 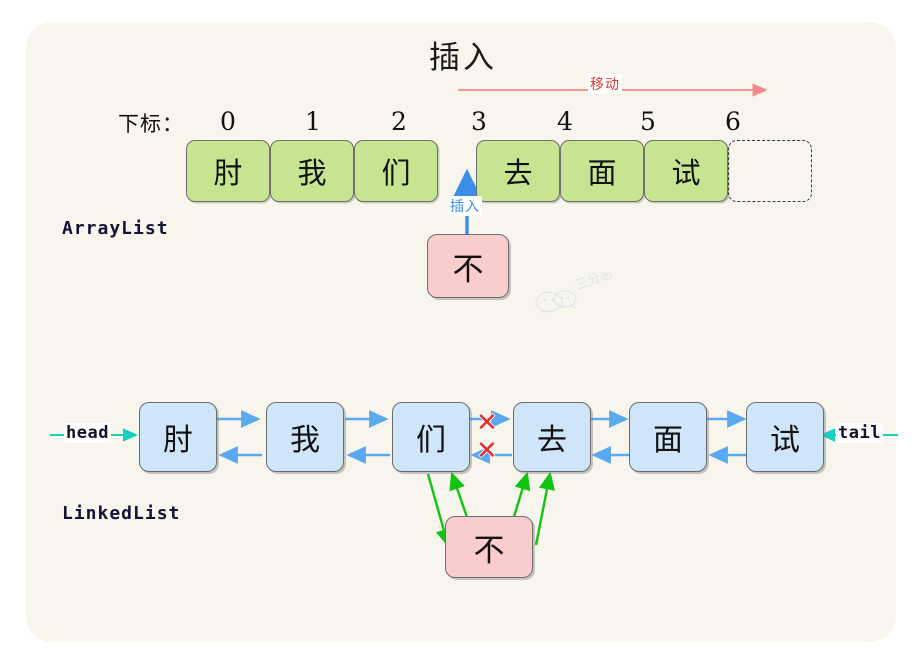 I want to click on list-node-1: 我, so click(x=305, y=437).